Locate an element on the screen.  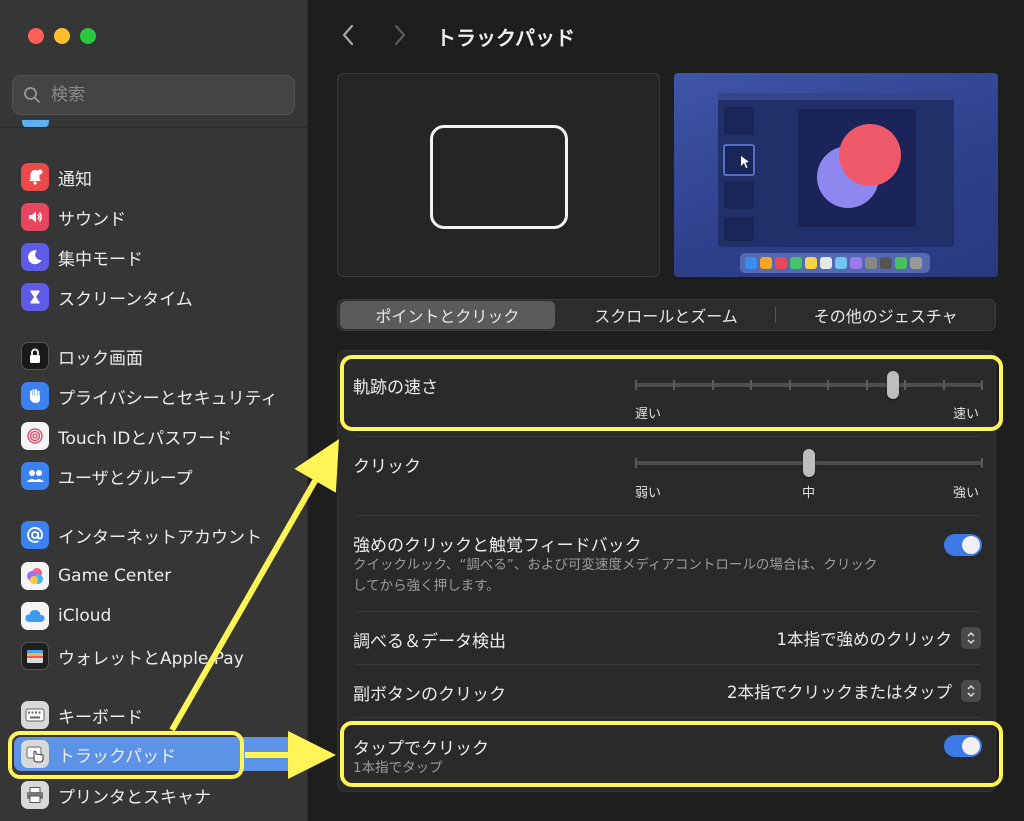
tab-more-gestures: その他のジェスチャ is located at coordinates (885, 315).